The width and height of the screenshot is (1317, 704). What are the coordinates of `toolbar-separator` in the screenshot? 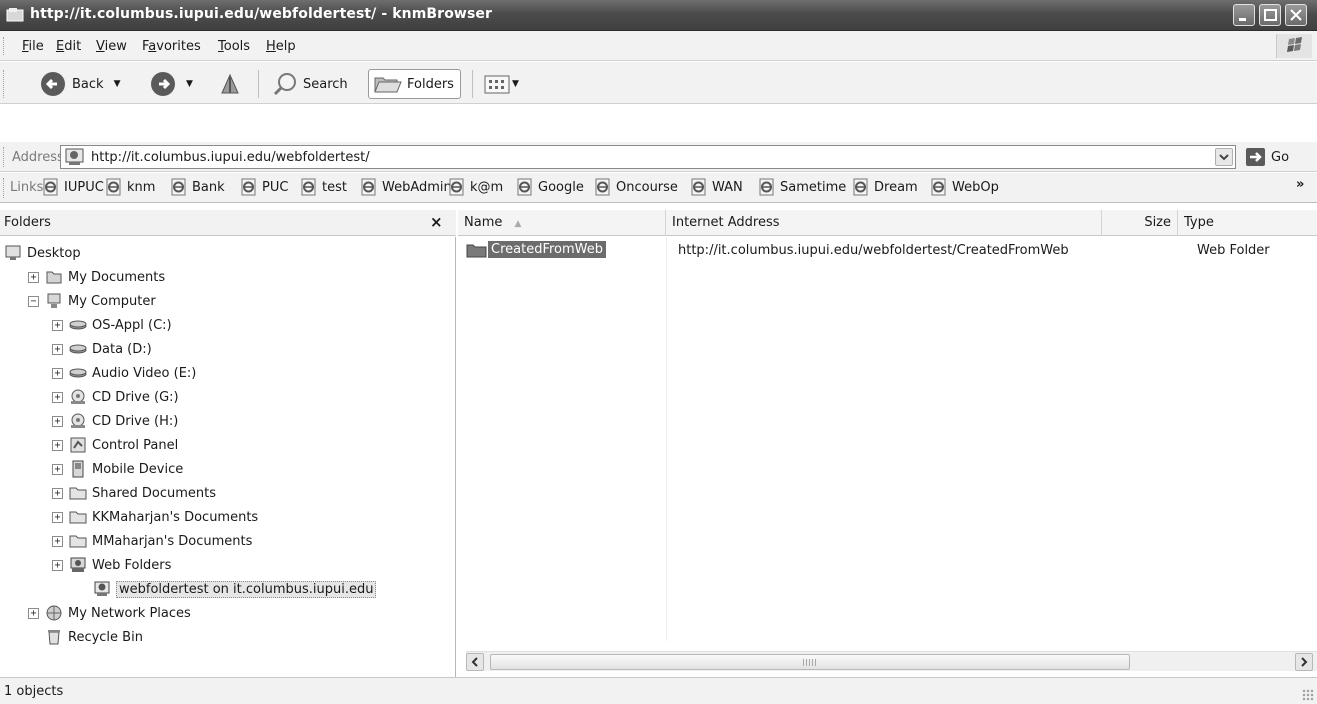 It's located at (472, 84).